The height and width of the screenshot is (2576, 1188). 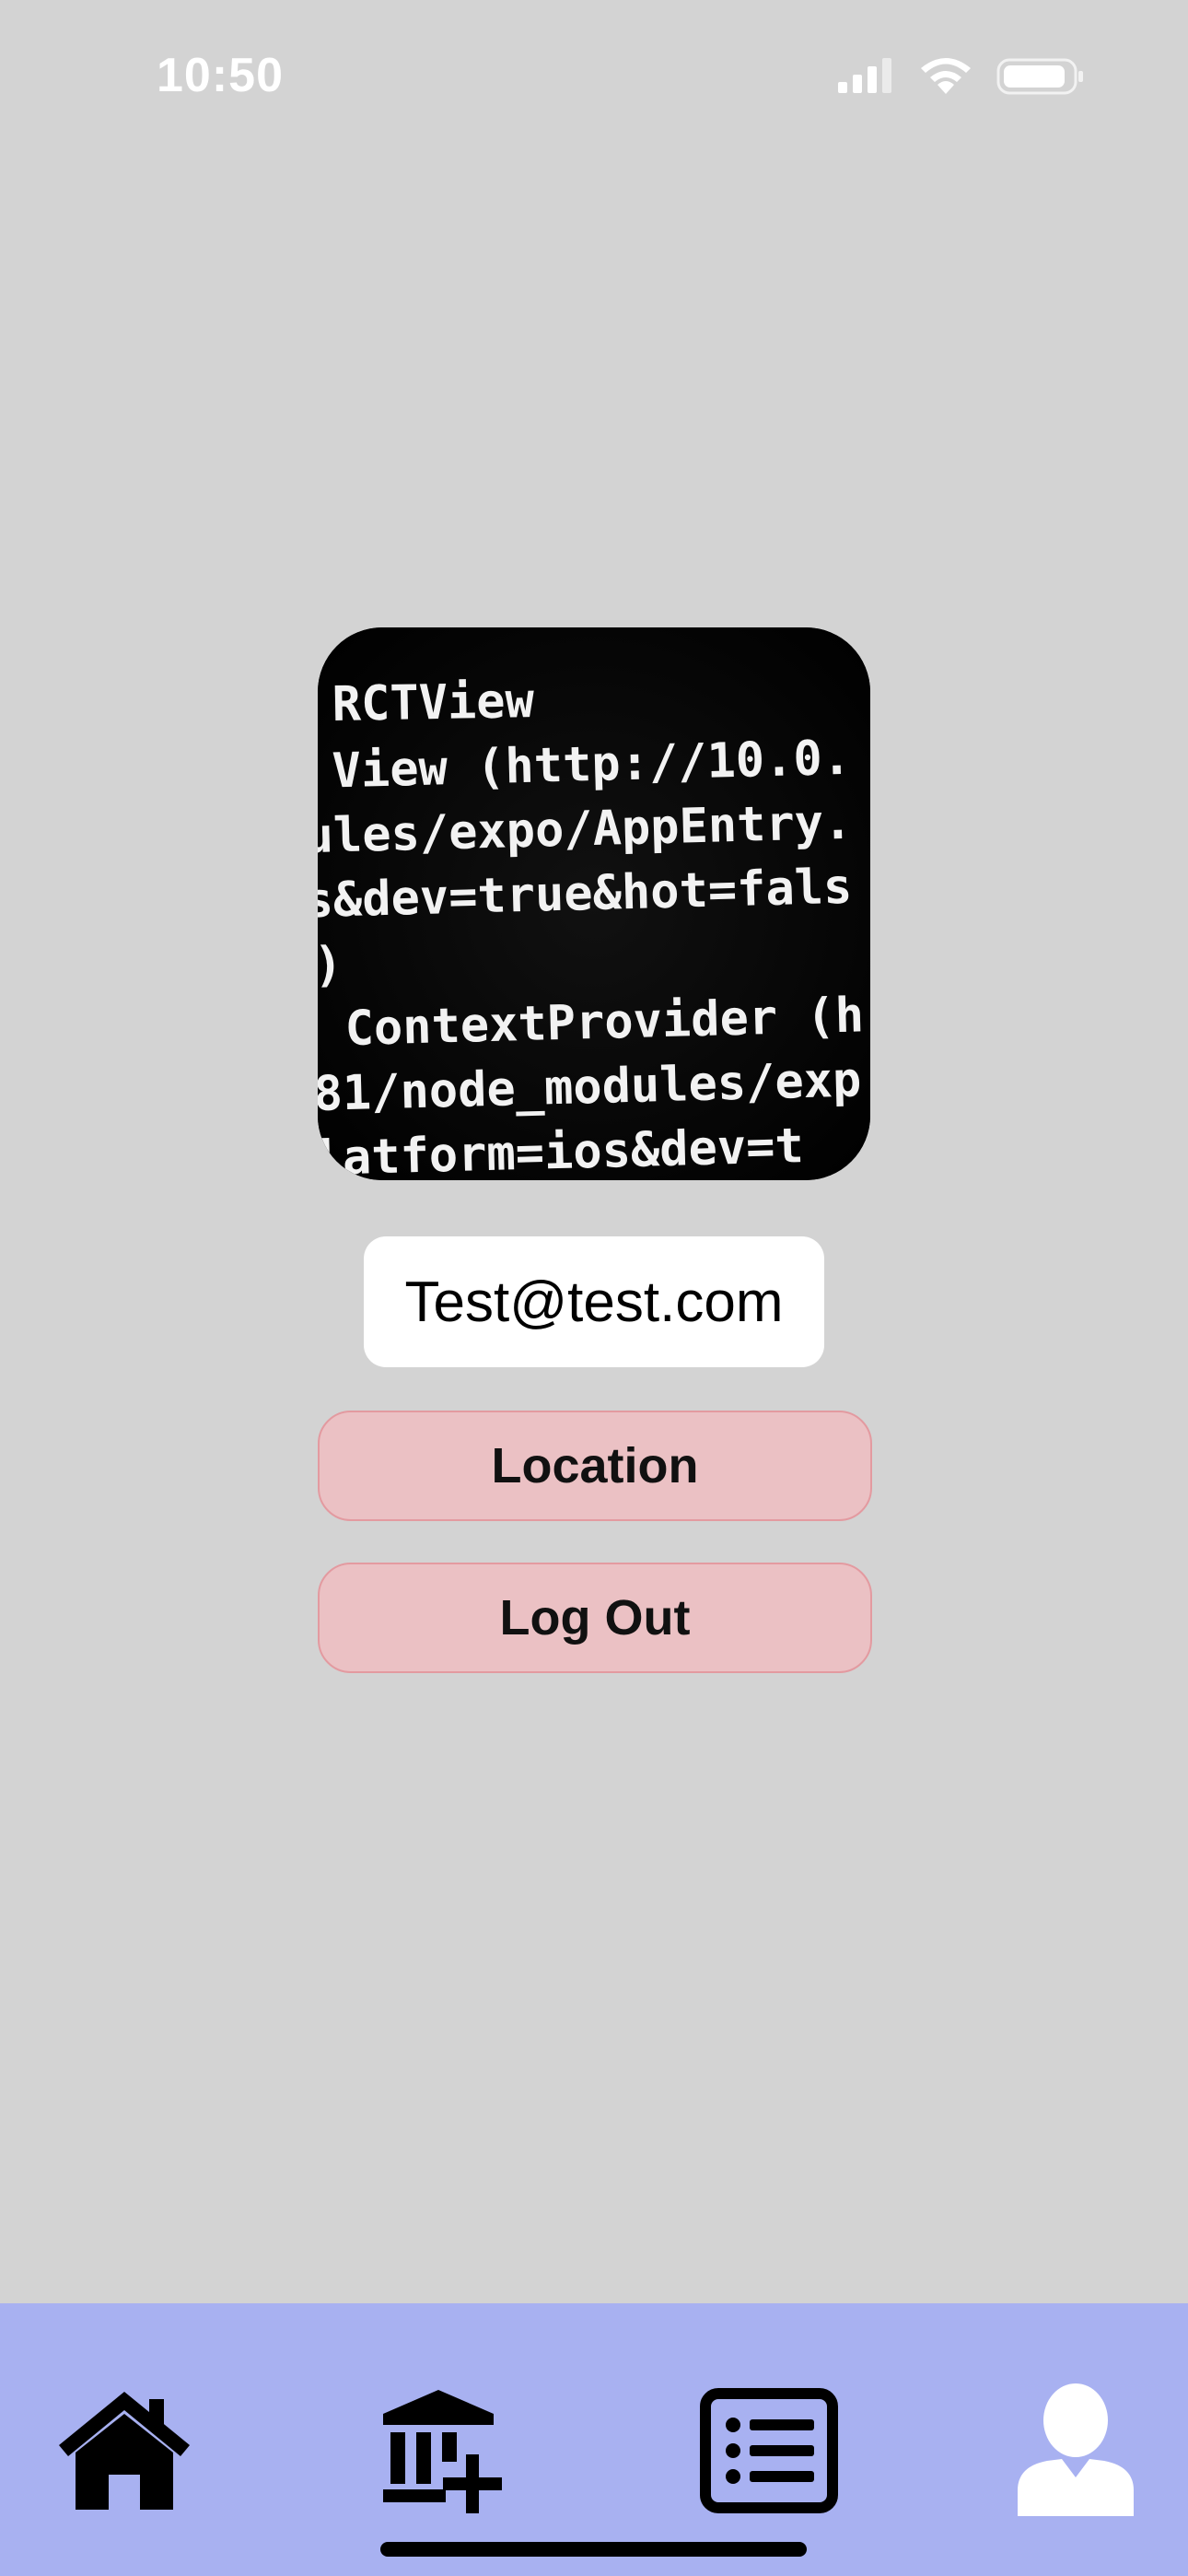 What do you see at coordinates (593, 2549) in the screenshot?
I see `home-indicator` at bounding box center [593, 2549].